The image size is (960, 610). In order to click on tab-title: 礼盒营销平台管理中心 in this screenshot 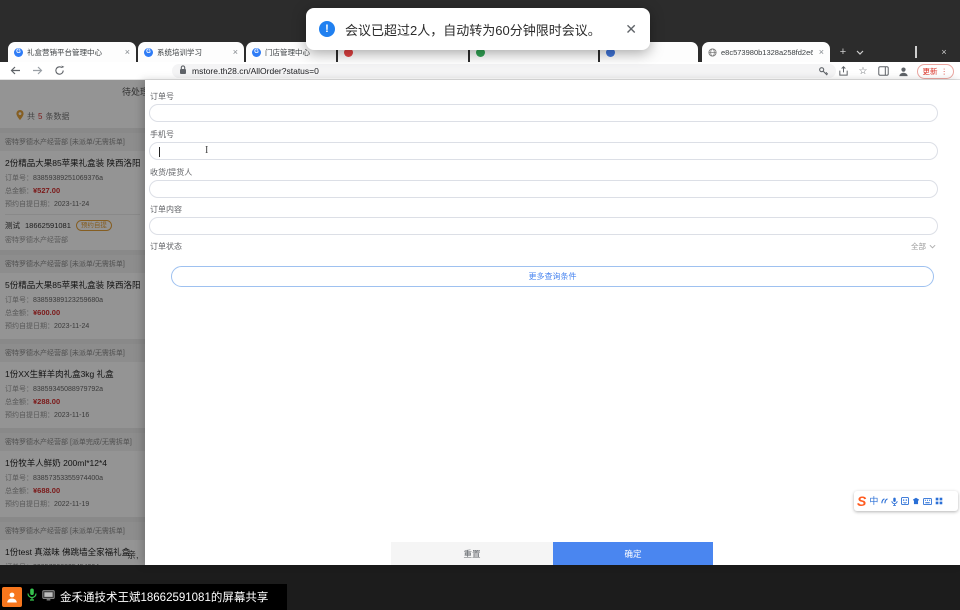, I will do `click(64, 52)`.